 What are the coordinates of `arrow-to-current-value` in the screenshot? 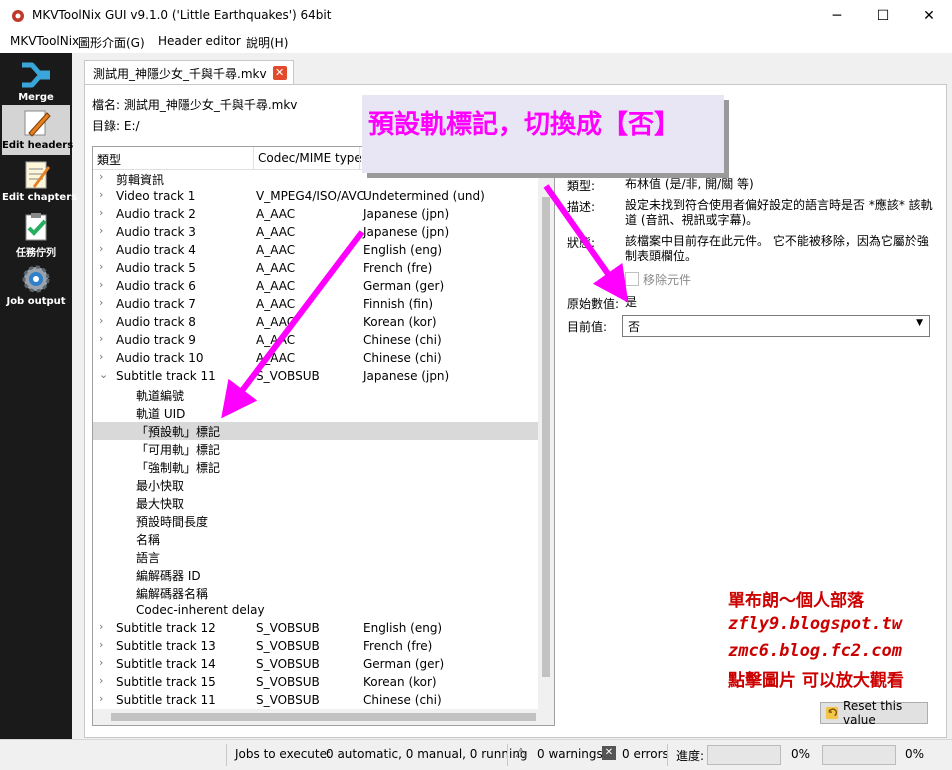 It's located at (586, 243).